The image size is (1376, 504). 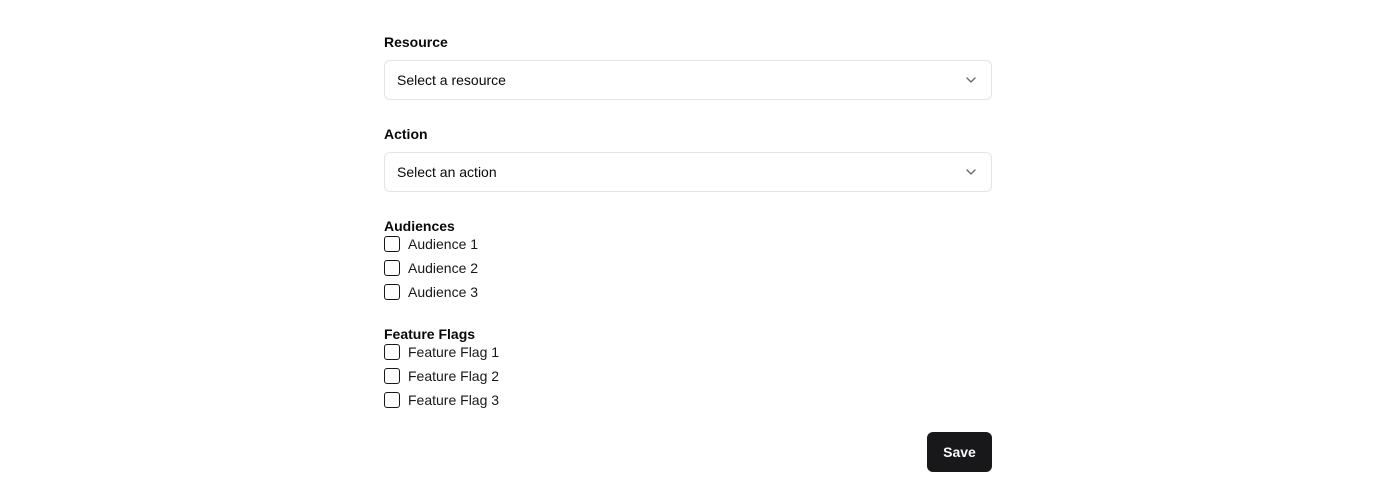 I want to click on audience-option: Audience 3, so click(x=431, y=292).